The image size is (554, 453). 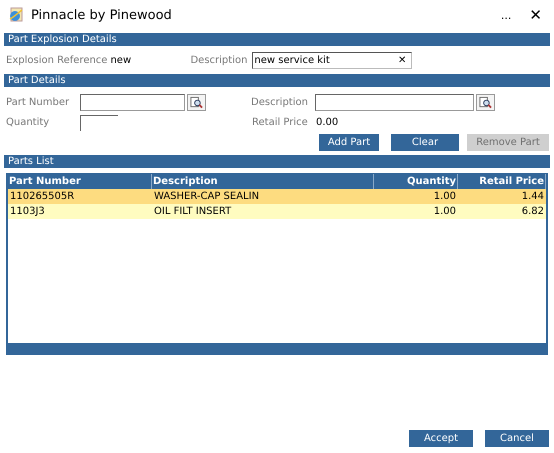 I want to click on column-header: Retail Price, so click(x=502, y=181).